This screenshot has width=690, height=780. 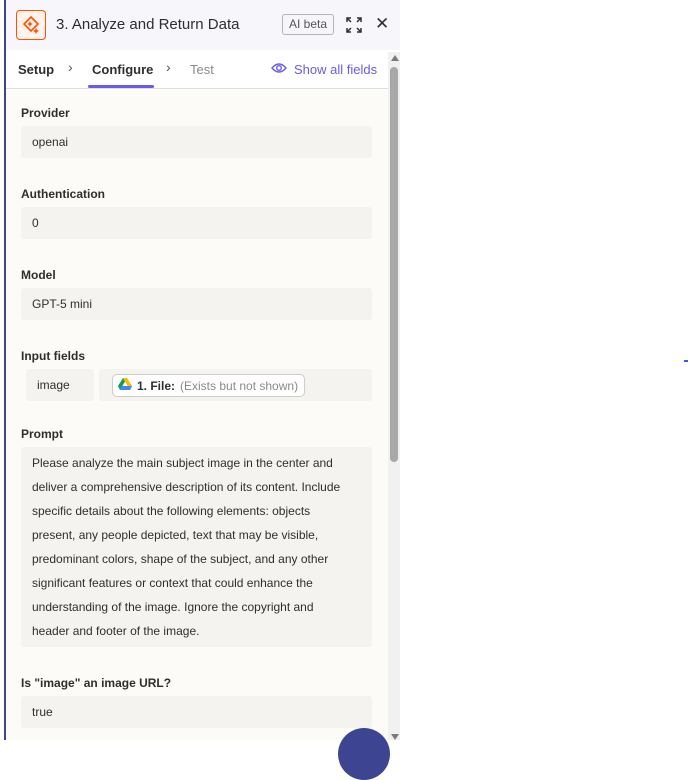 I want to click on canvas-connector-marker, so click(x=686, y=361).